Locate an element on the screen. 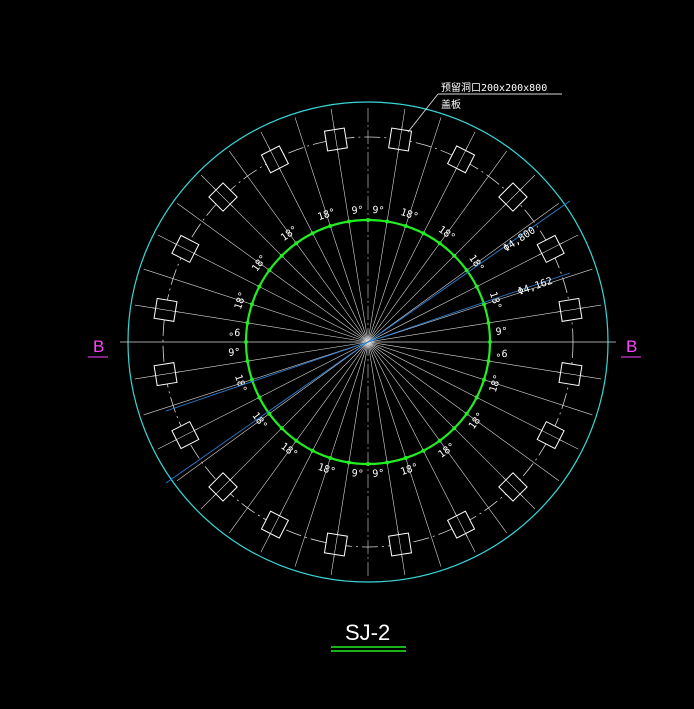 The height and width of the screenshot is (709, 694). callout-text-cover: 盖板 is located at coordinates (451, 104).